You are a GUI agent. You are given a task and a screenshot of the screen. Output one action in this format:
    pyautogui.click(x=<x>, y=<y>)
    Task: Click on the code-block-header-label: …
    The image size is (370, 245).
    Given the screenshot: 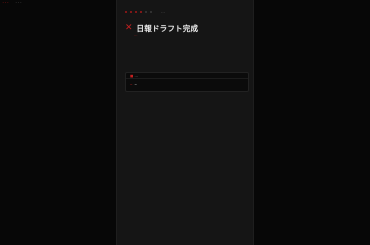 What is the action you would take?
    pyautogui.click(x=136, y=76)
    